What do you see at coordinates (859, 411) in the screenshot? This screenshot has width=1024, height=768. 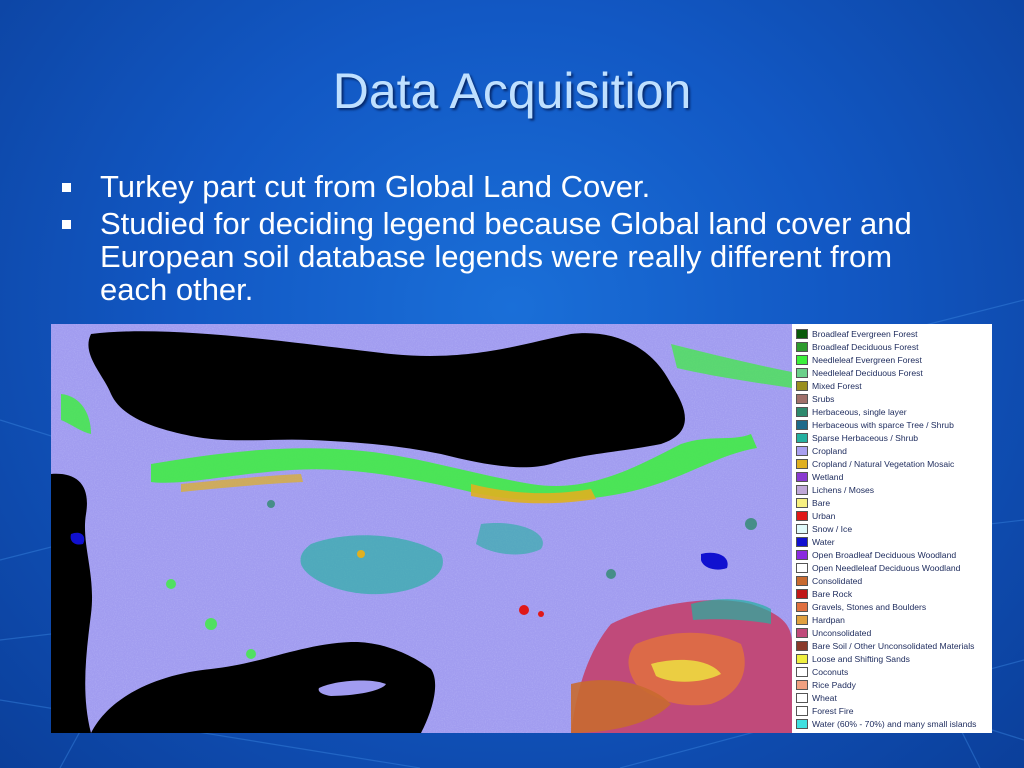 I see `legend-label: Herbaceous, single layer` at bounding box center [859, 411].